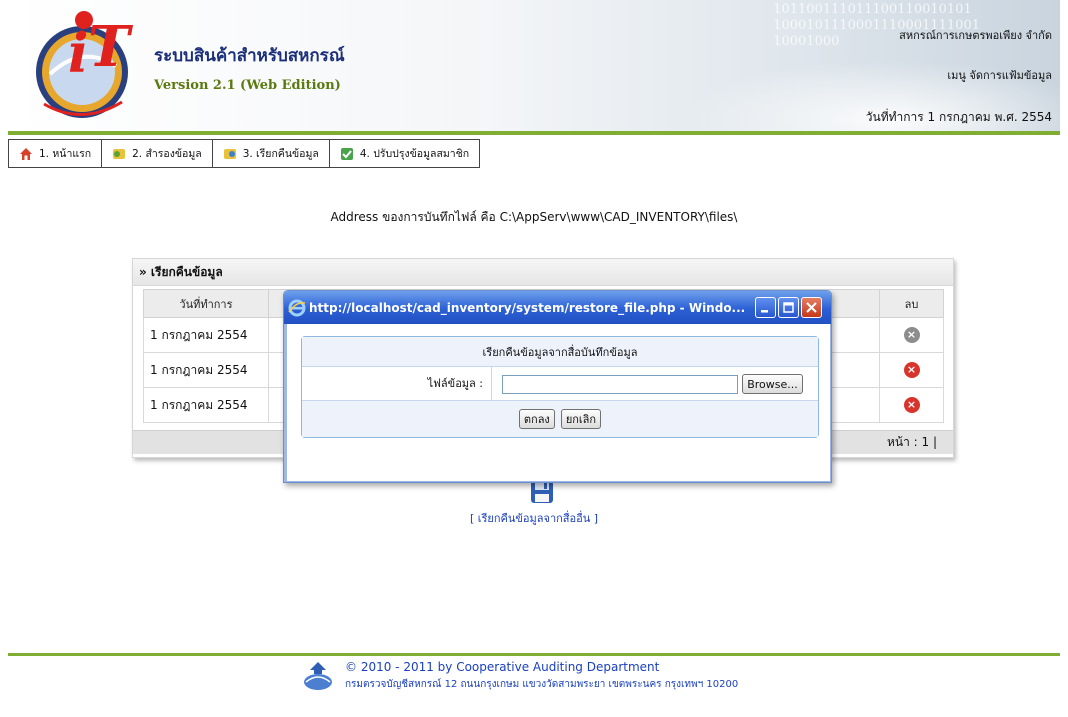  I want to click on maximize-icon, so click(788, 307).